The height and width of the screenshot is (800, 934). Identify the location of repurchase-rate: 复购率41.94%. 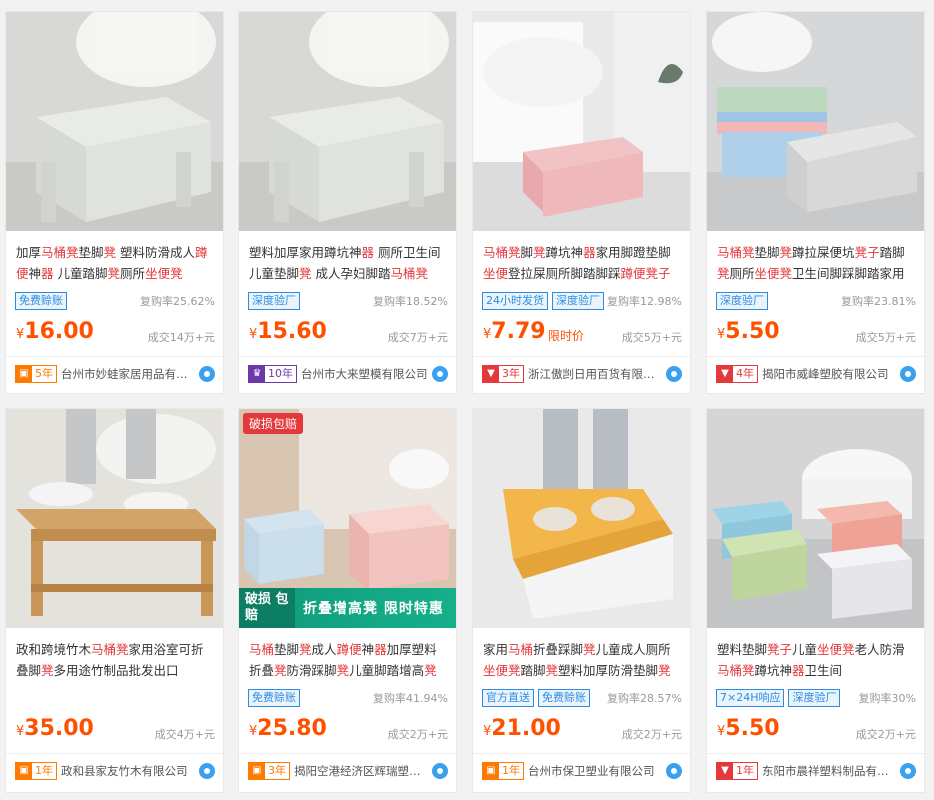
(410, 698).